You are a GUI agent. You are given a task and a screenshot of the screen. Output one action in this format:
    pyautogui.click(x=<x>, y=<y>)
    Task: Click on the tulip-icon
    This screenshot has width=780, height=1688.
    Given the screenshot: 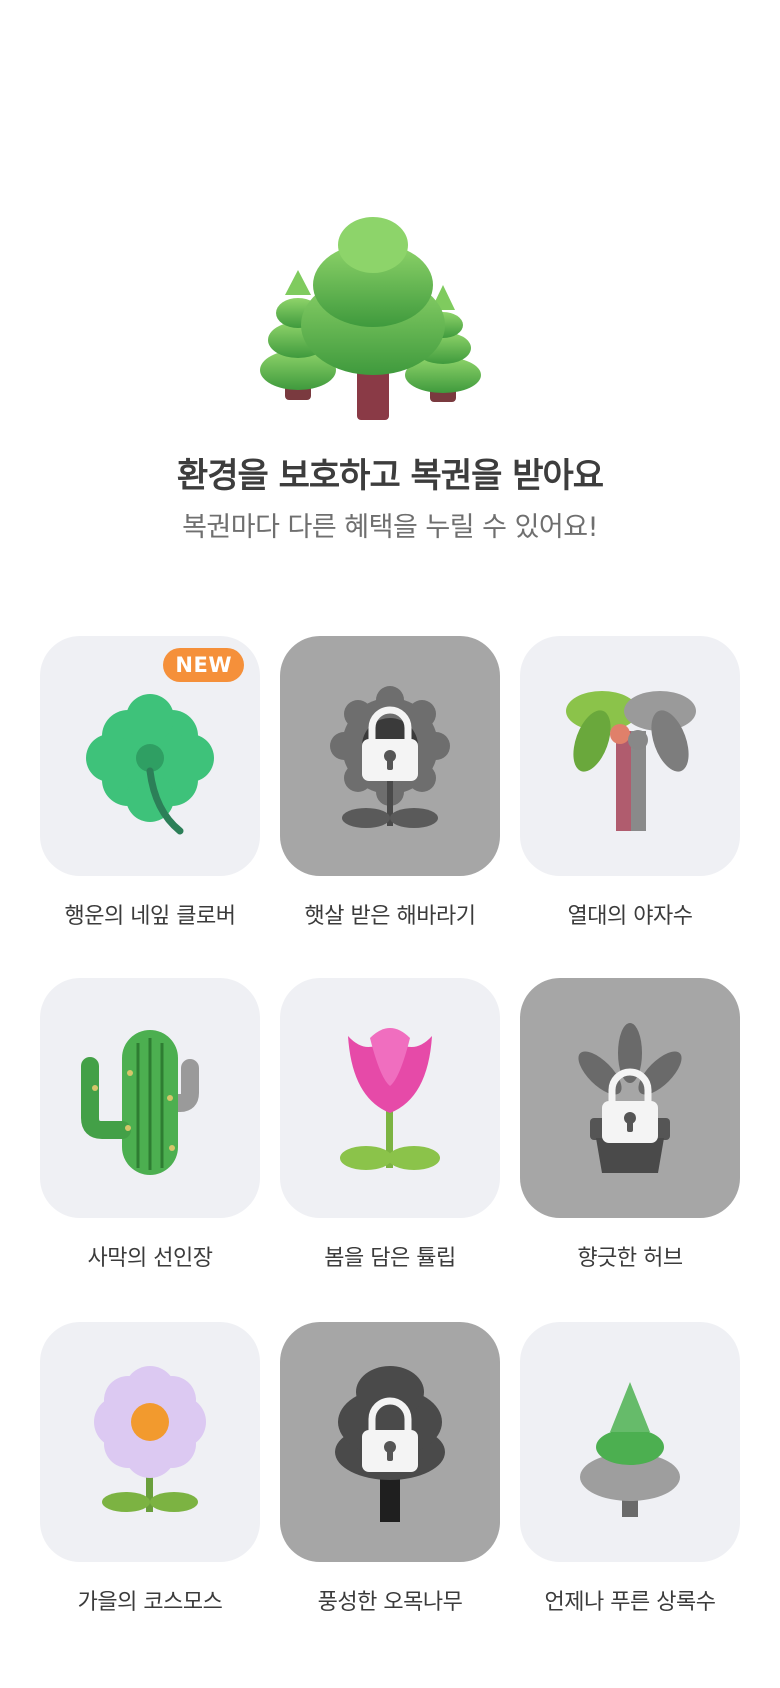 What is the action you would take?
    pyautogui.click(x=390, y=1099)
    